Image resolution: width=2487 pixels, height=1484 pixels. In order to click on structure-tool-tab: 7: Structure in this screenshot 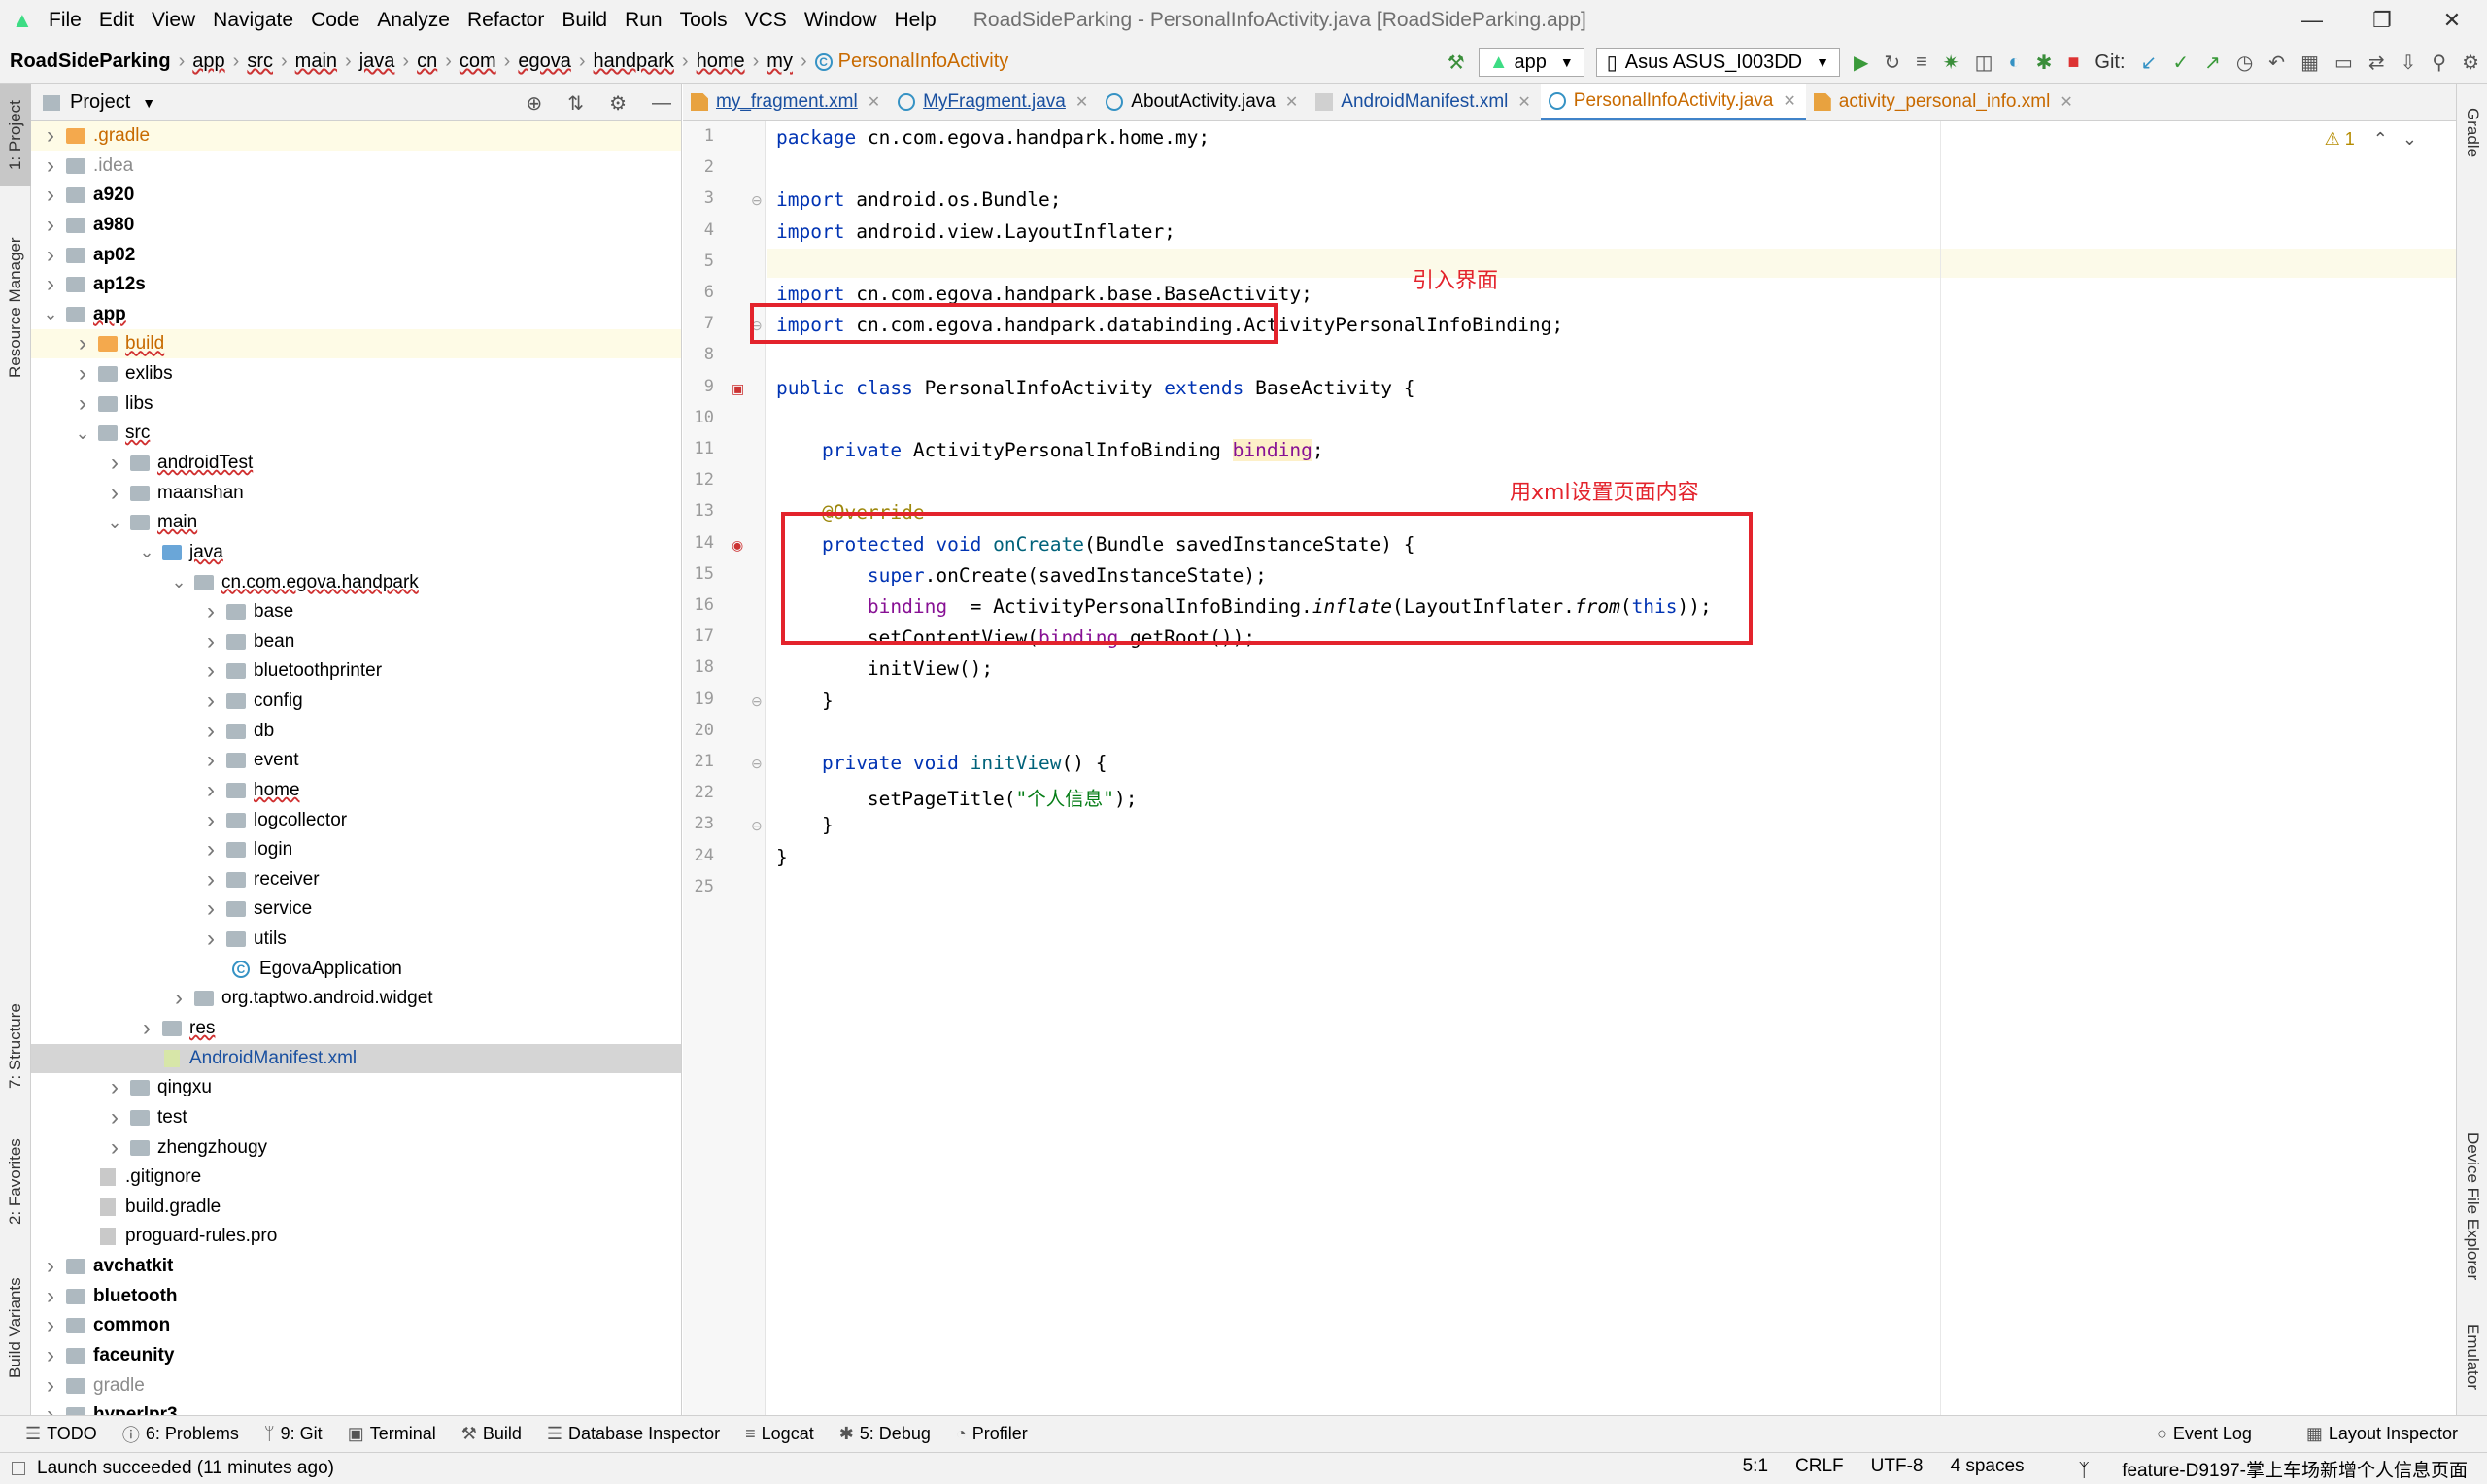, I will do `click(15, 1046)`.